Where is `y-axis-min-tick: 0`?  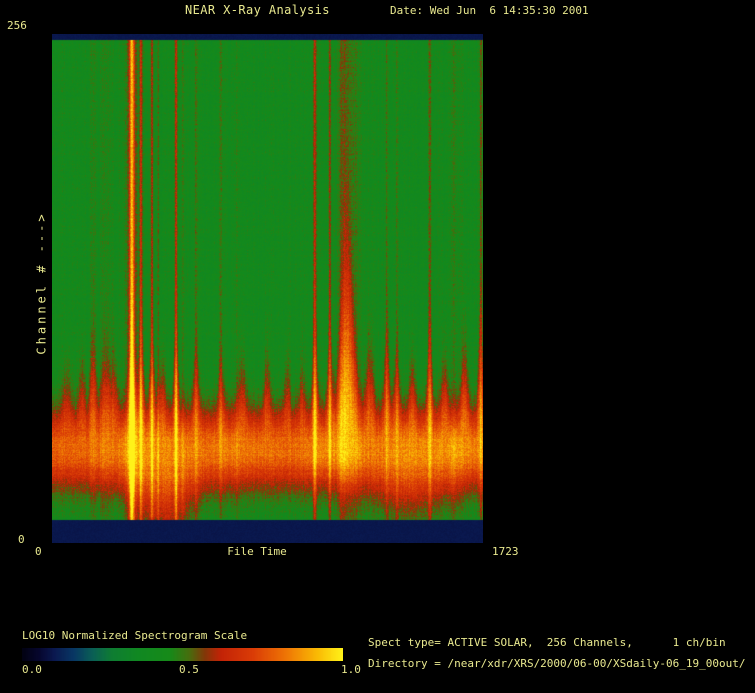 y-axis-min-tick: 0 is located at coordinates (21, 539).